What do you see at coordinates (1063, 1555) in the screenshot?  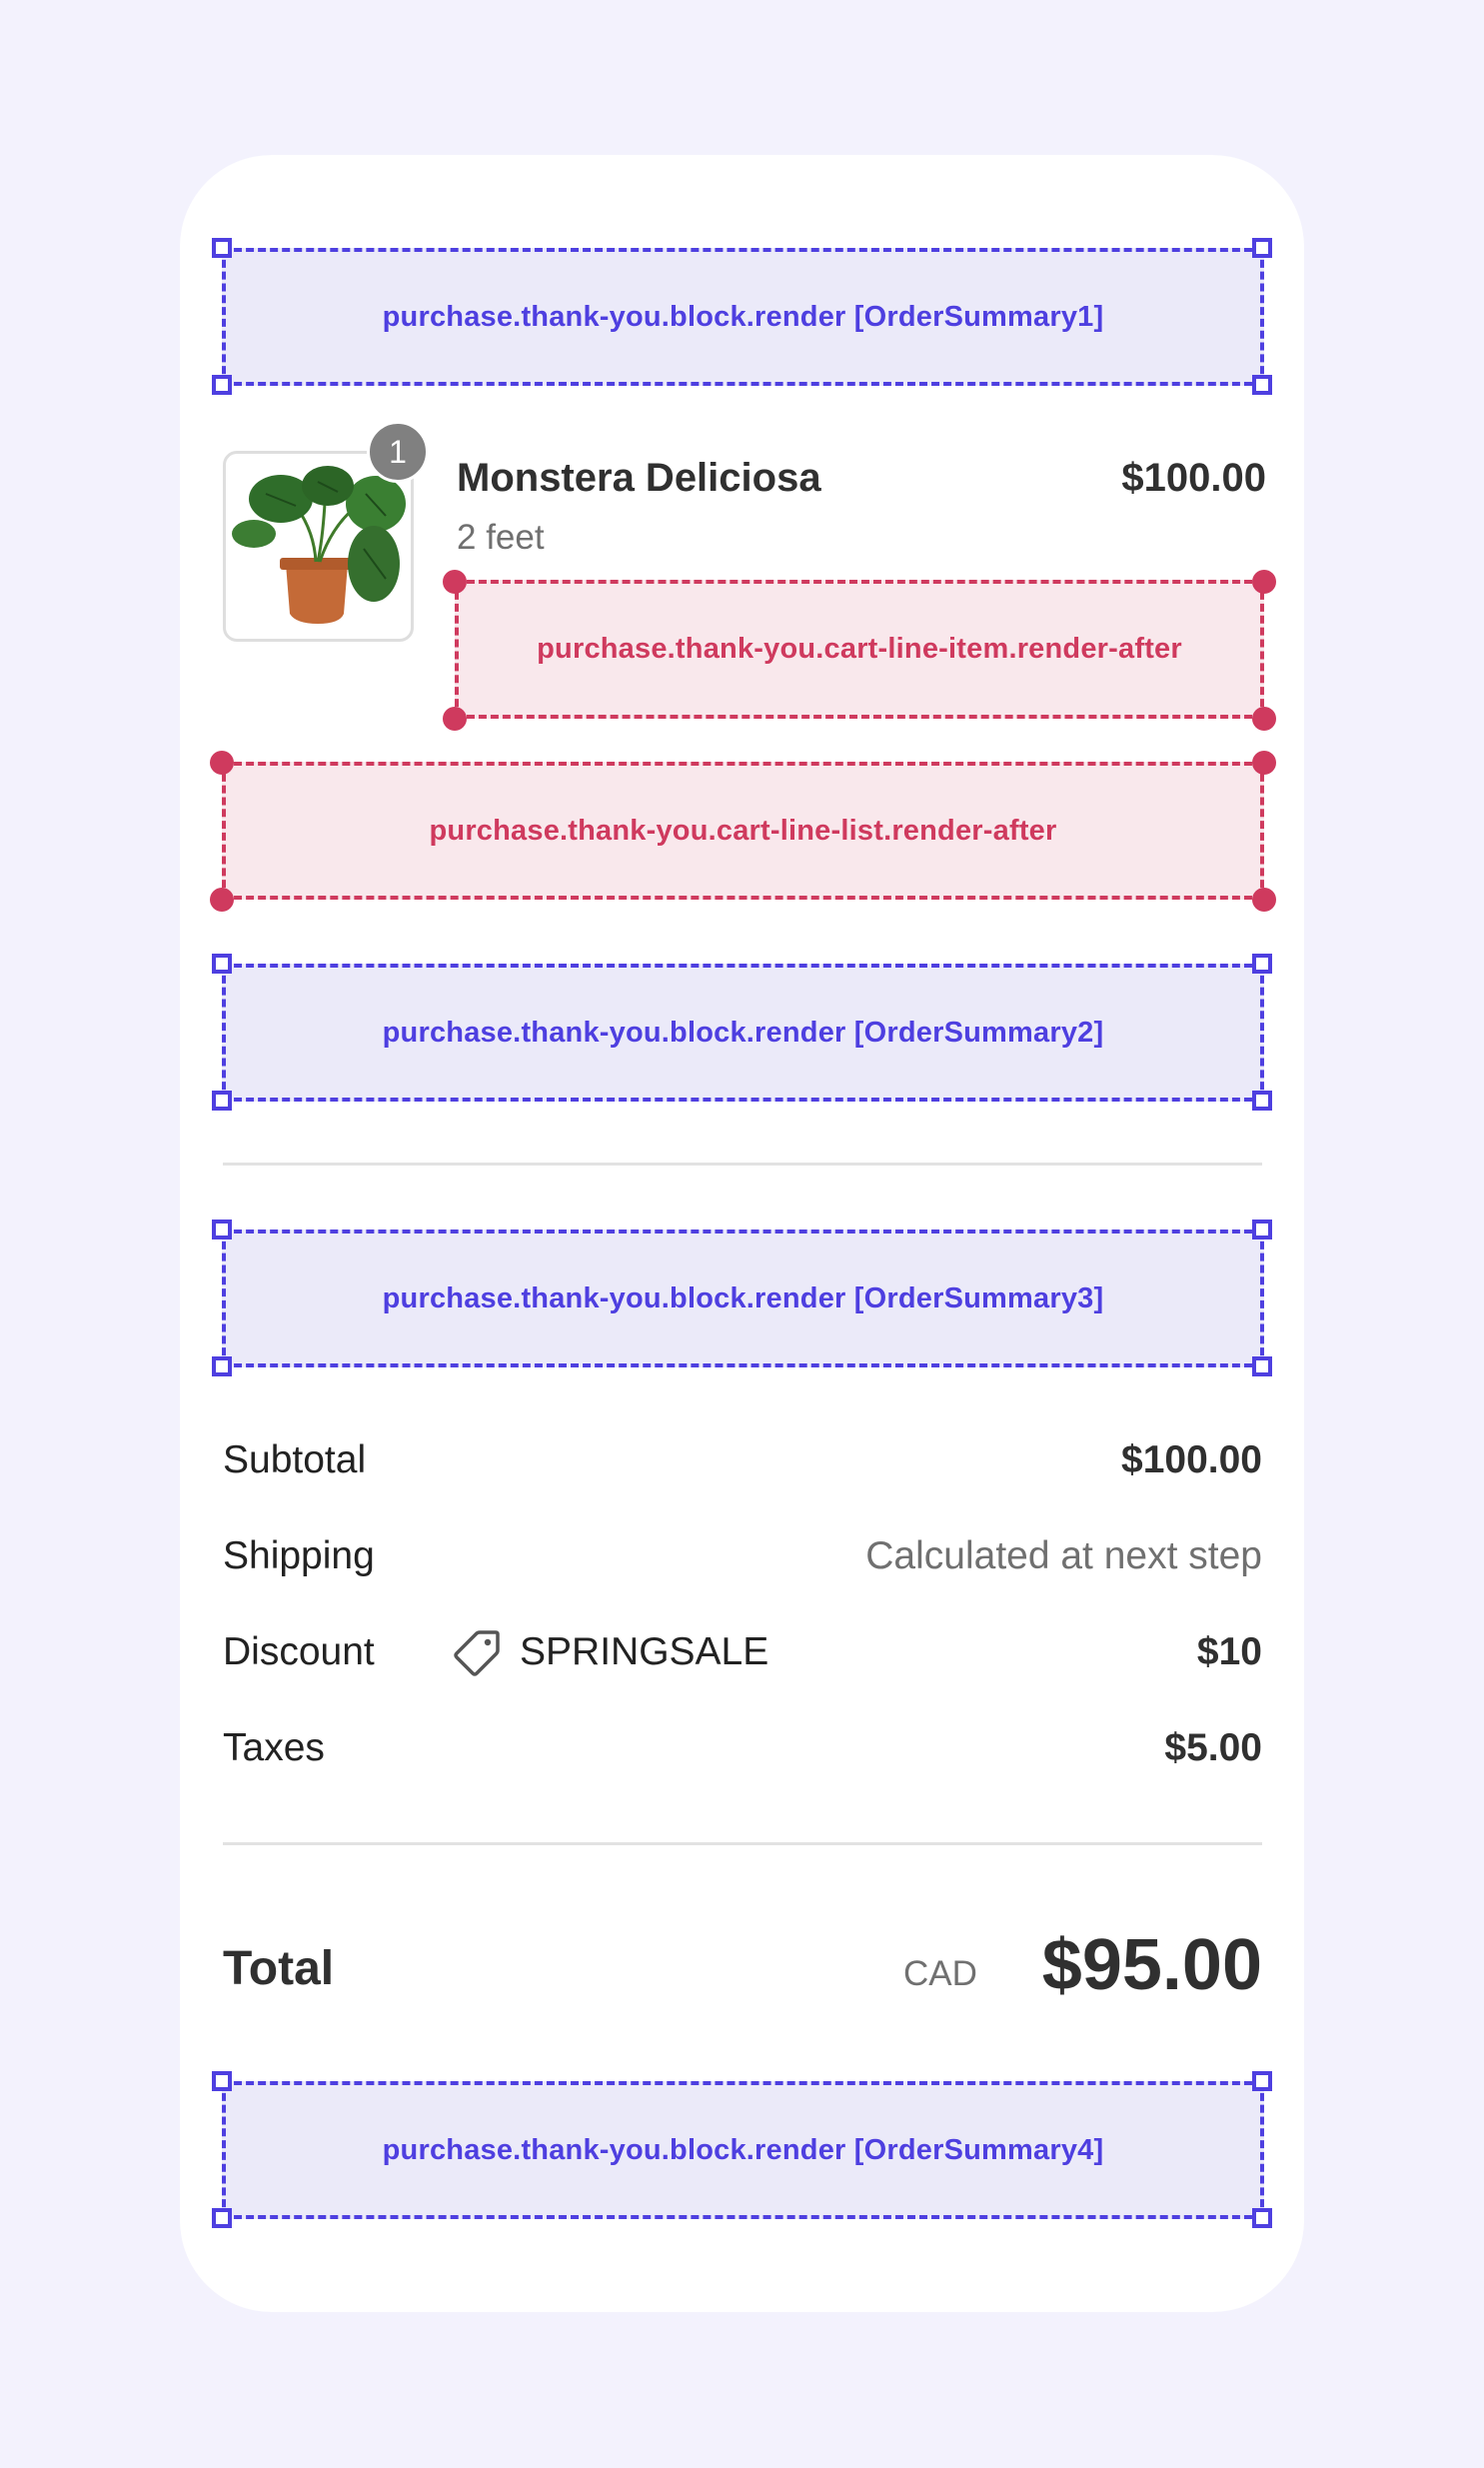 I see `shipping-value: Calculated at next step` at bounding box center [1063, 1555].